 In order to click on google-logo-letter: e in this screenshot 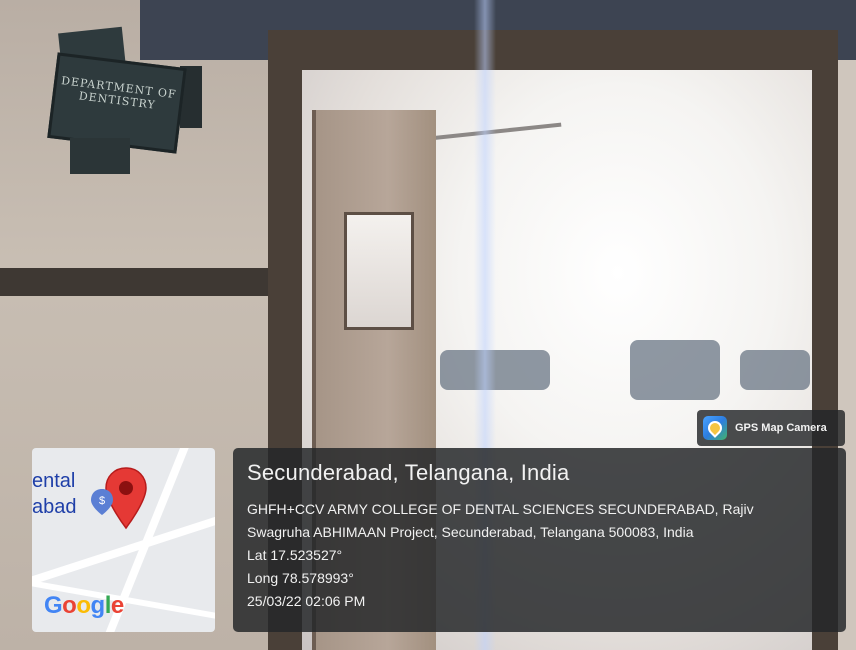, I will do `click(117, 605)`.